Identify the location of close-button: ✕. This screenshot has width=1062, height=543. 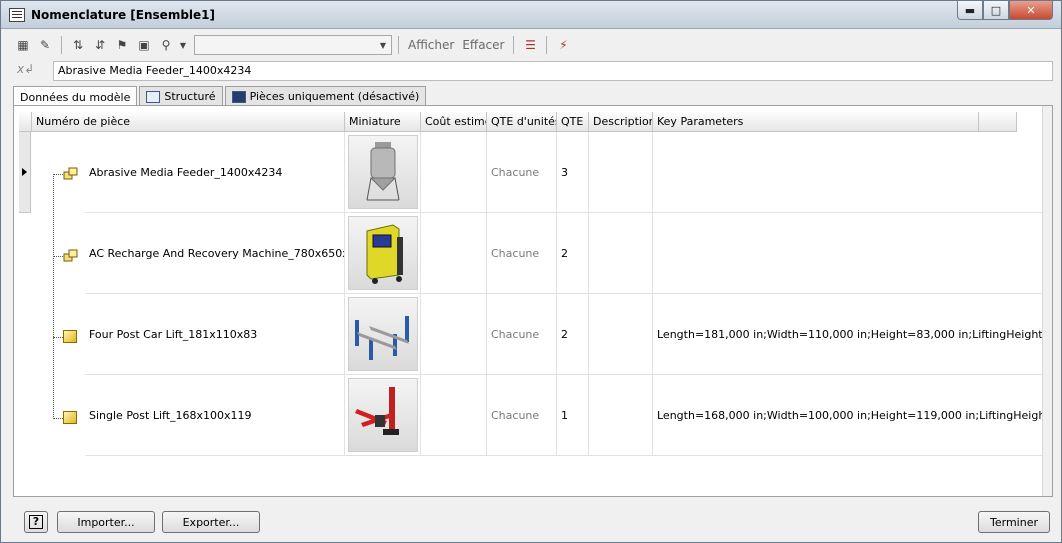
(1031, 10).